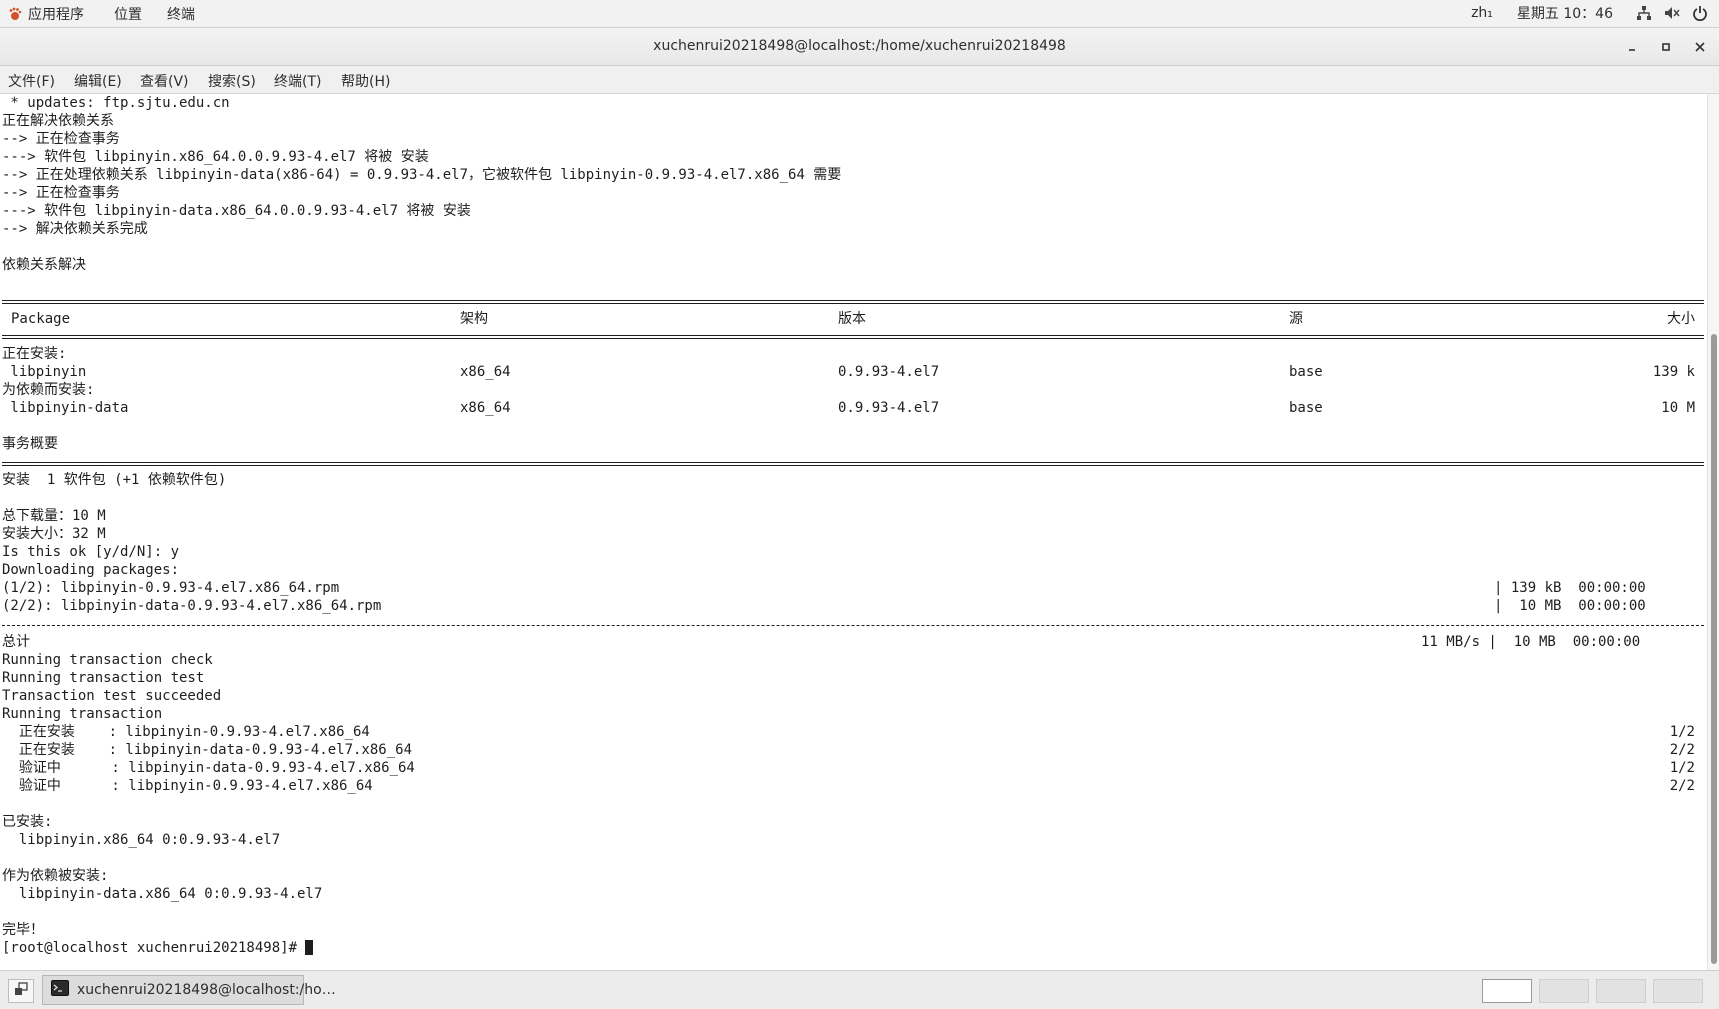  Describe the element at coordinates (164, 81) in the screenshot. I see `menu-view: 查看(V)` at that location.